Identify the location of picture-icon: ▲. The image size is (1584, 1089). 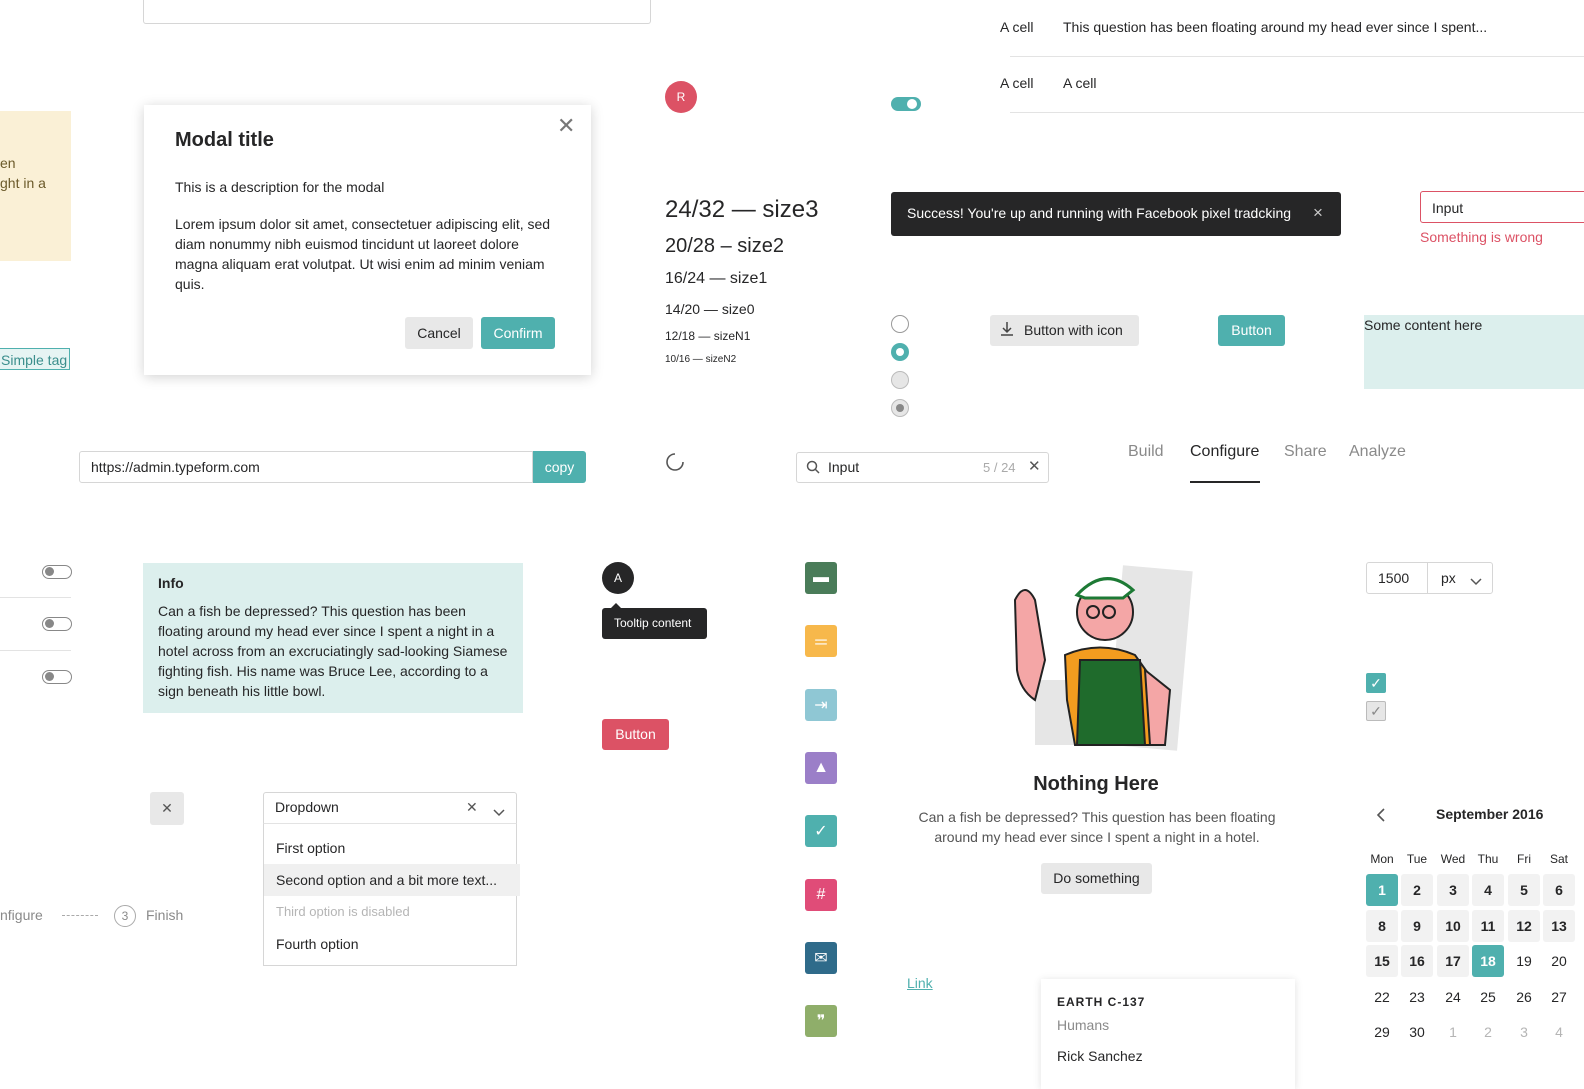
(821, 768).